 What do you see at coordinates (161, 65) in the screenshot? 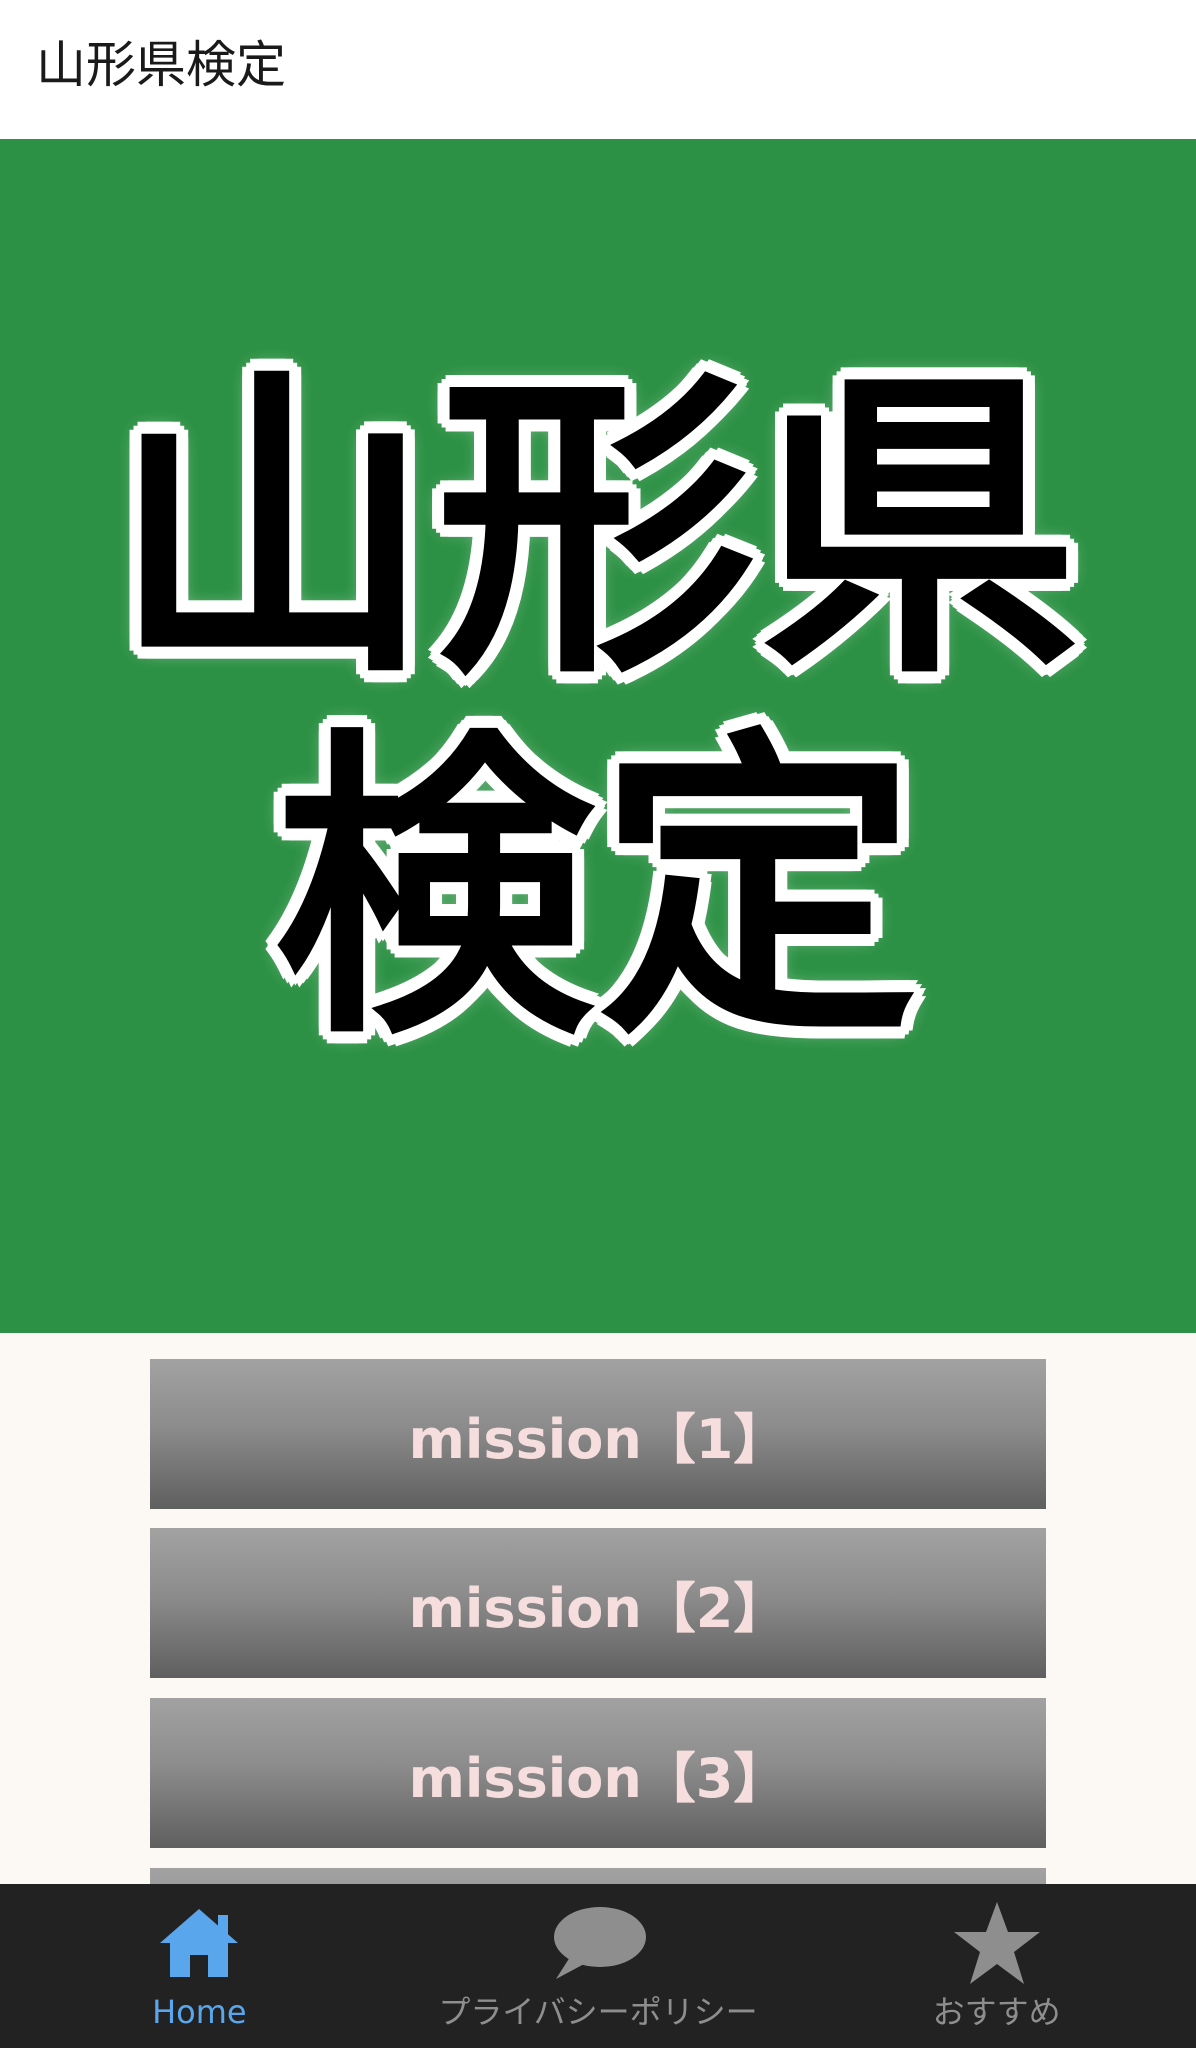
I see `page-title: 山形県検定` at bounding box center [161, 65].